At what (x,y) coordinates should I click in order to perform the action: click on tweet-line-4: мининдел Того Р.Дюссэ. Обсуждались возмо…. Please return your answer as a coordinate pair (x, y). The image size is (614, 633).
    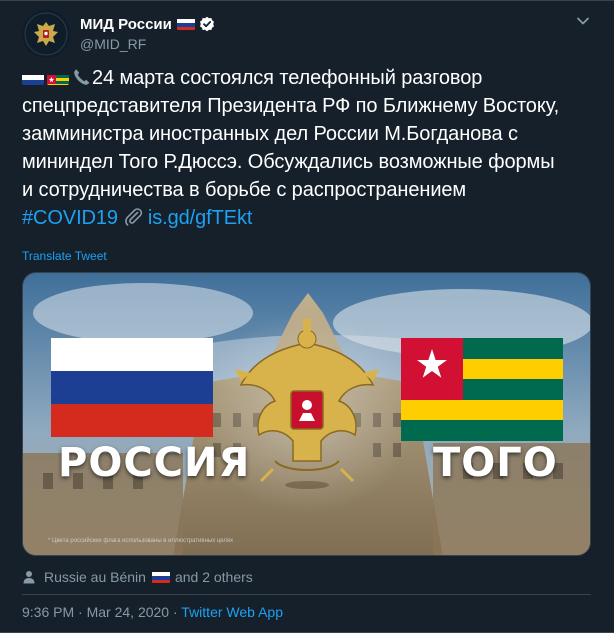
    Looking at the image, I should click on (288, 162).